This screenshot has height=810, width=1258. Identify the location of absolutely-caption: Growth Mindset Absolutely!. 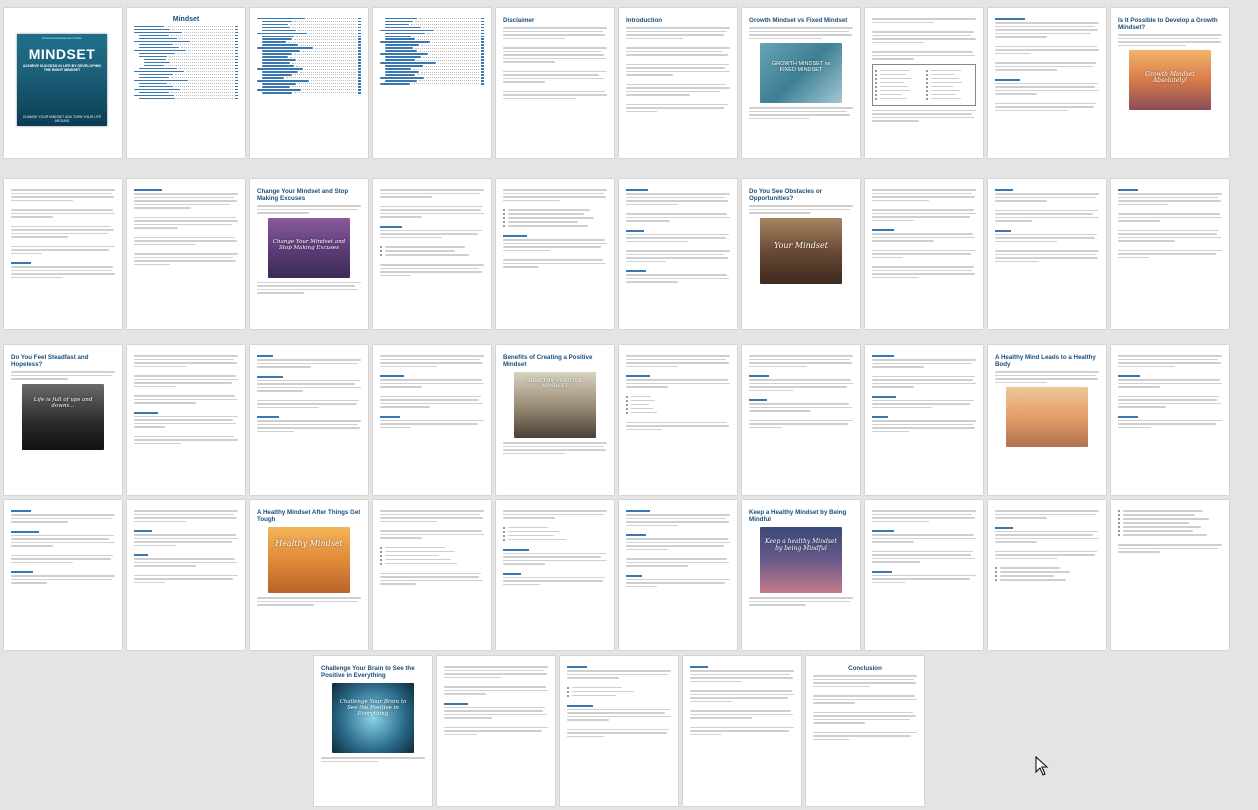
(1170, 77).